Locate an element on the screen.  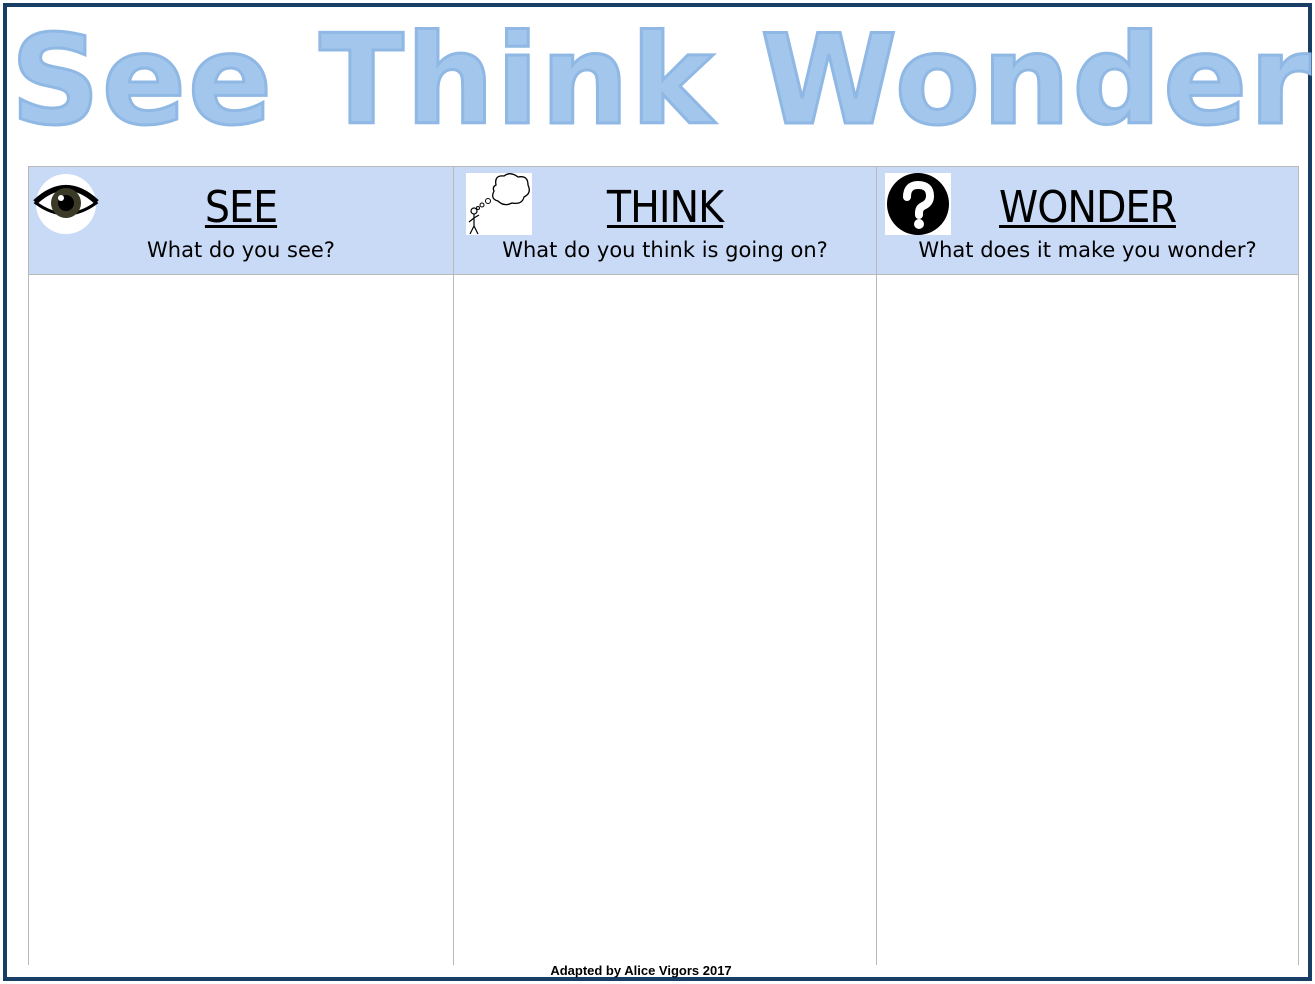
column-header-see: SEE What do you see? is located at coordinates (241, 221).